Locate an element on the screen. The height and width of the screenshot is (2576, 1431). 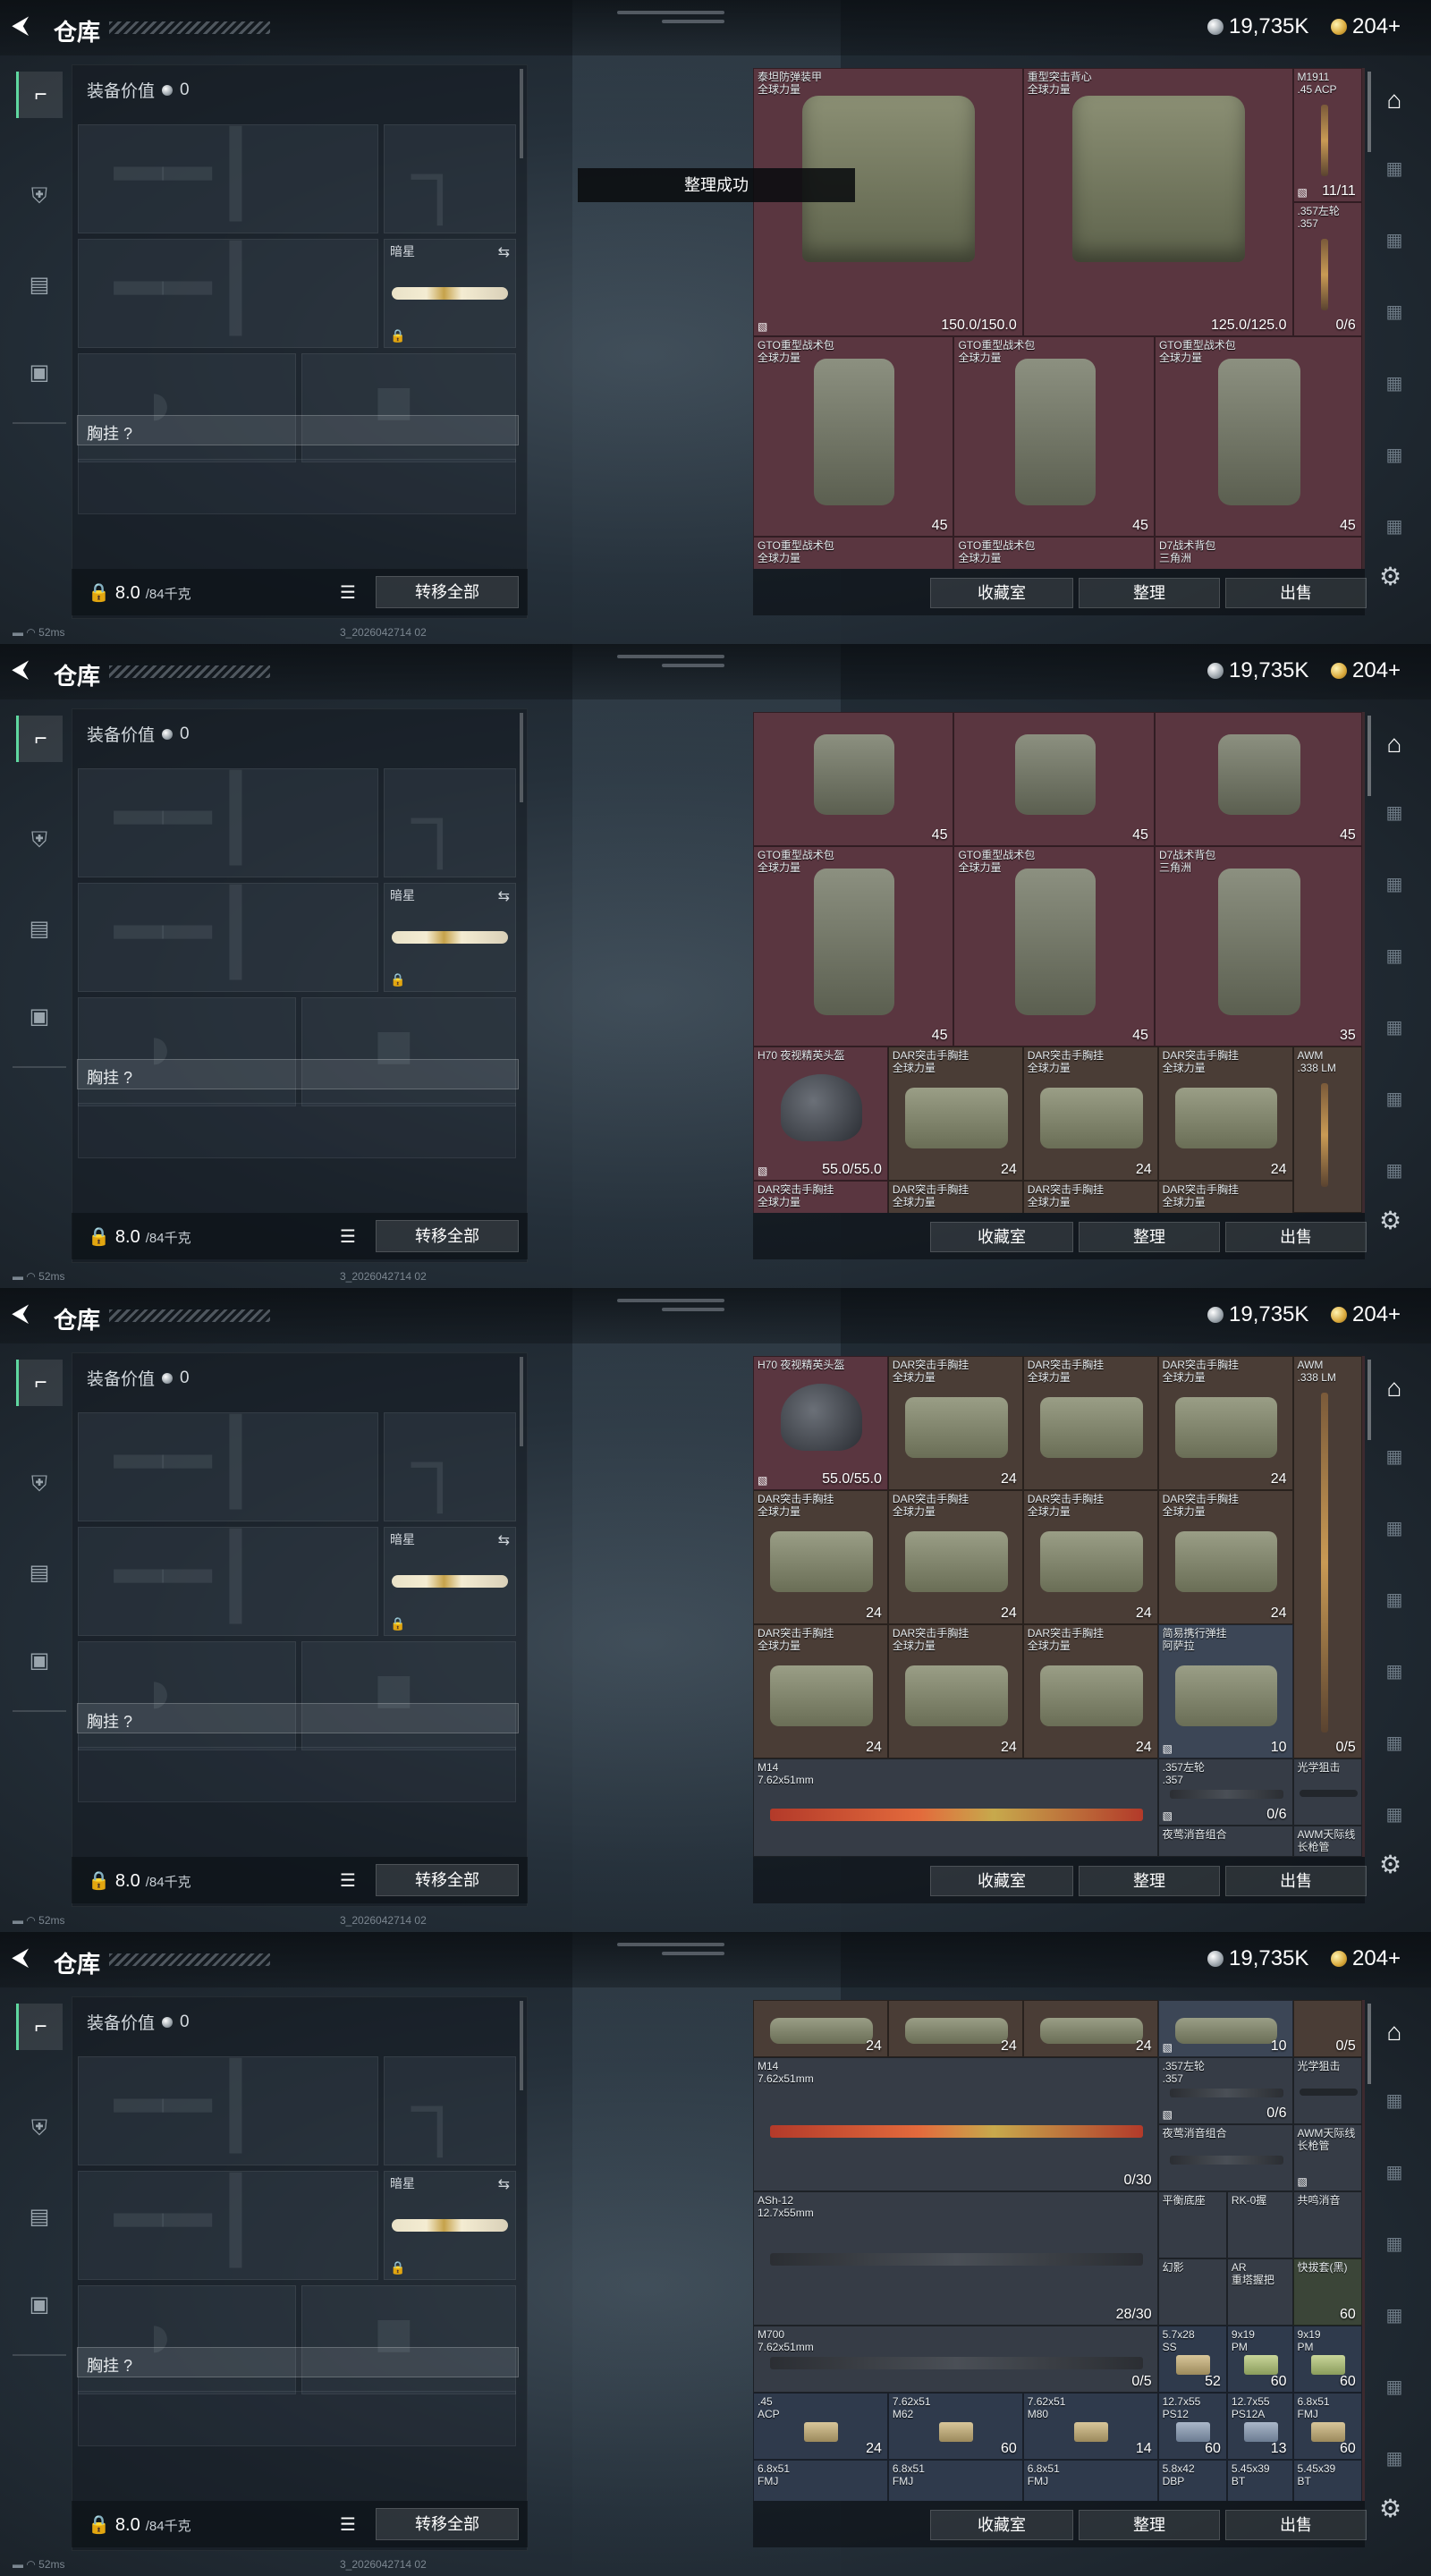
stash-item: 12.7x55 PS12 60 is located at coordinates (1192, 2426).